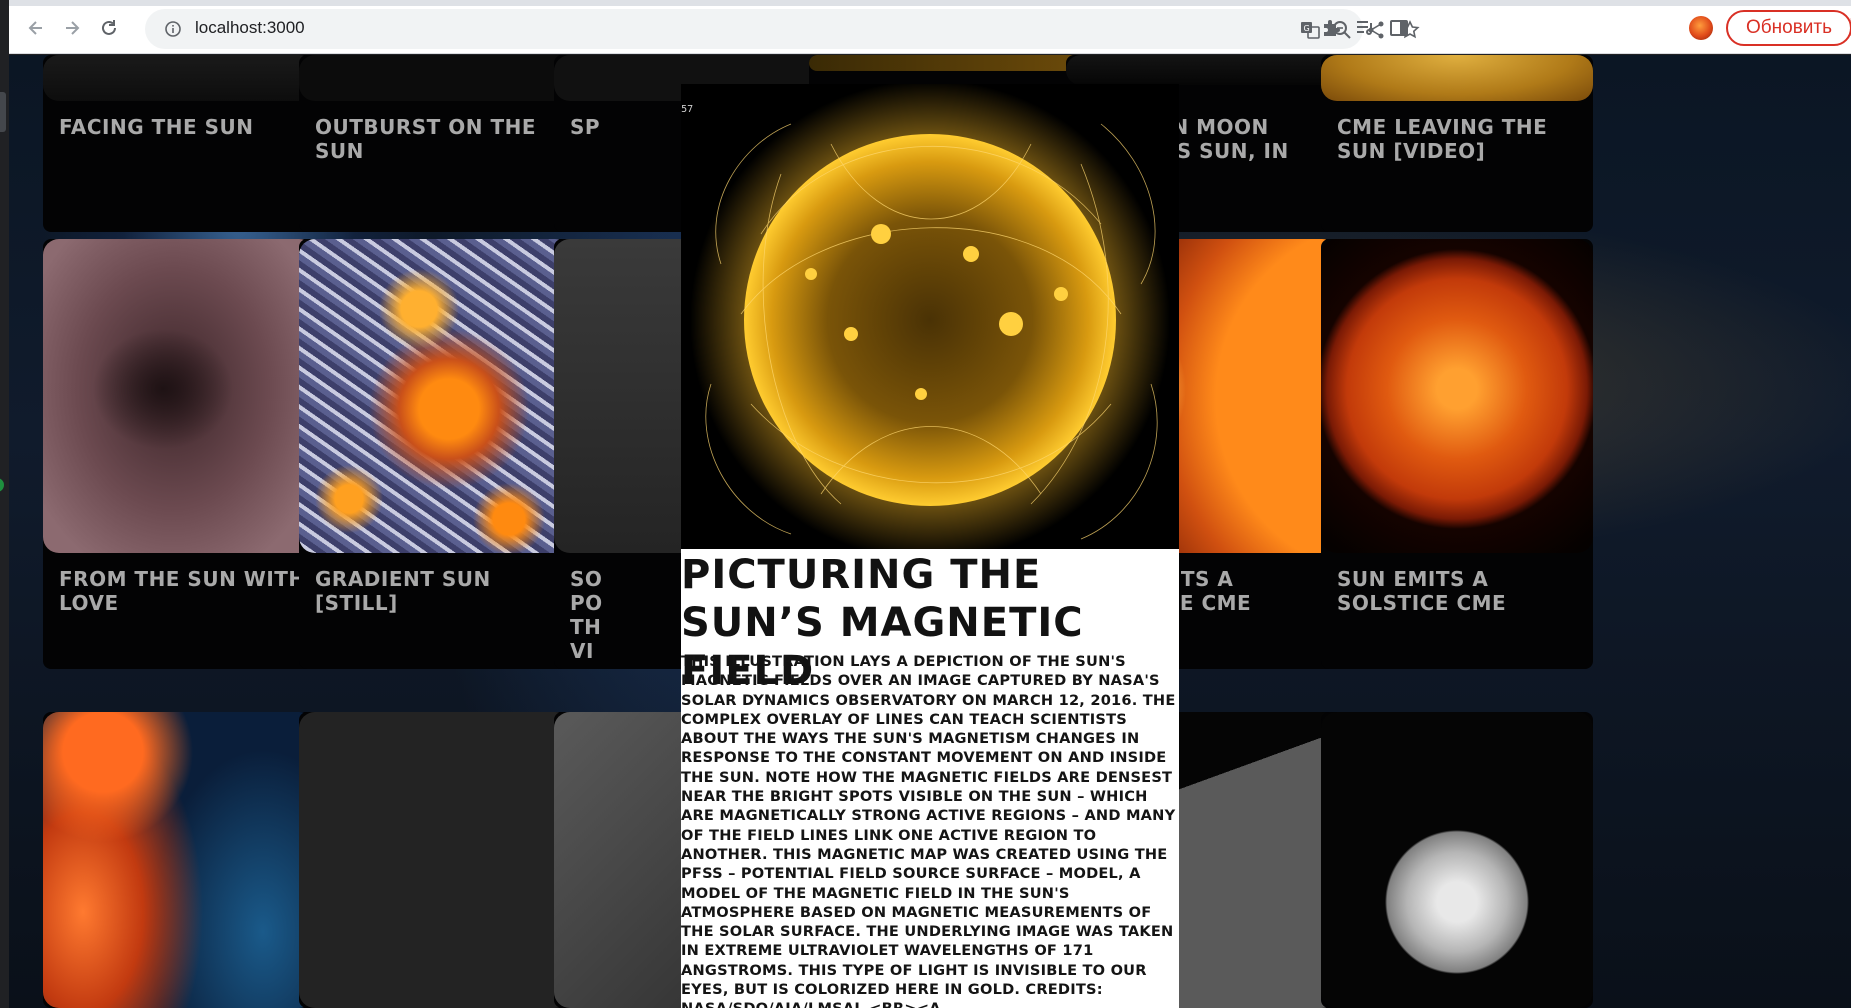 This screenshot has width=1851, height=1008. Describe the element at coordinates (687, 109) in the screenshot. I see `image-timestamp: 15:16:57` at that location.